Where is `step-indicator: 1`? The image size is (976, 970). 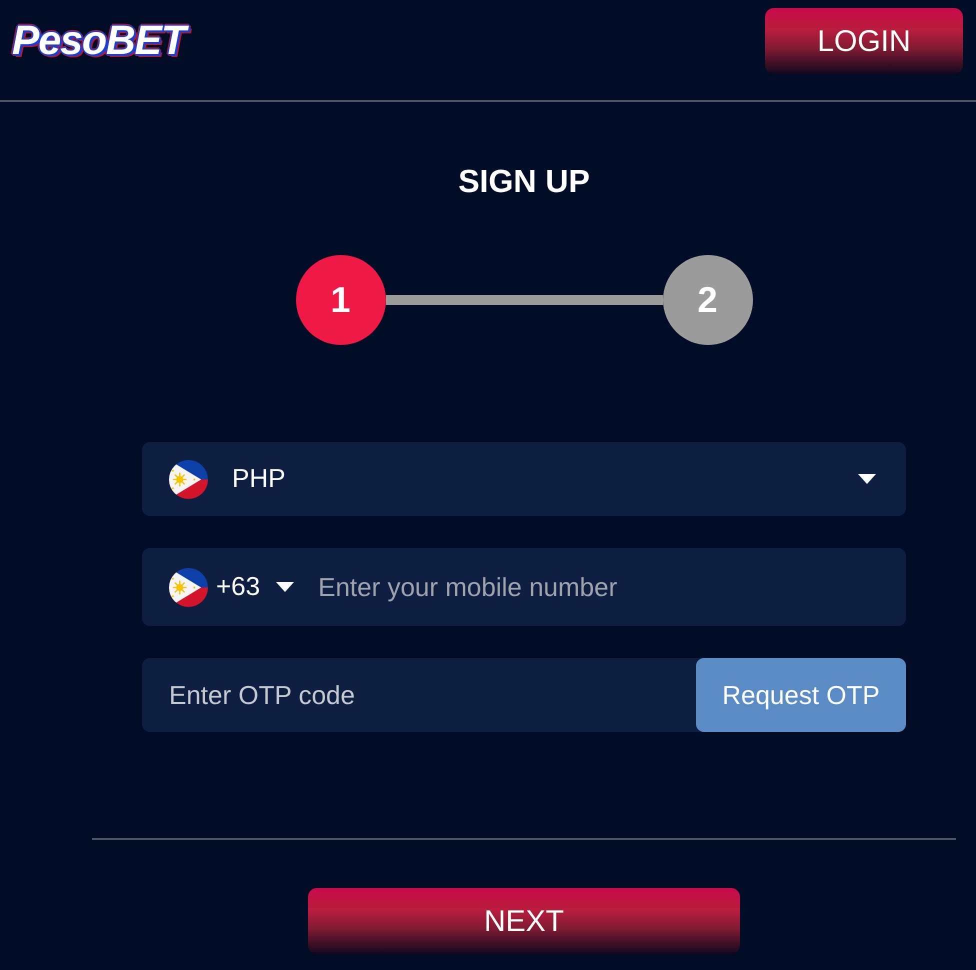
step-indicator: 1 is located at coordinates (341, 300).